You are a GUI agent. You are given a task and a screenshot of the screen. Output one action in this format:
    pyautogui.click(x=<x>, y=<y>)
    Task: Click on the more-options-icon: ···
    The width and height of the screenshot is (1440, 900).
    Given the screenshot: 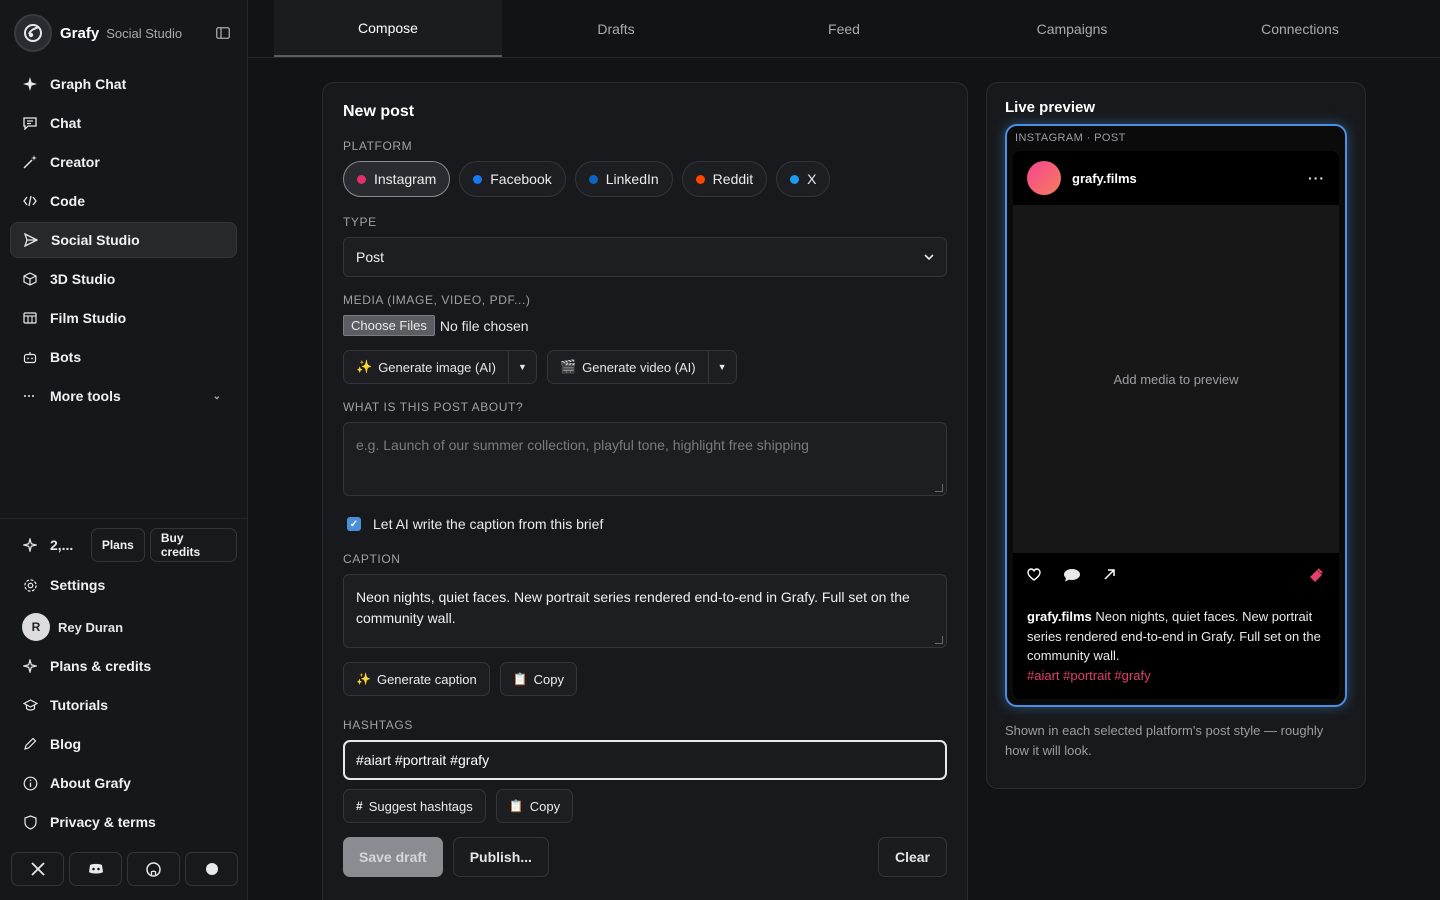 What is the action you would take?
    pyautogui.click(x=1316, y=178)
    